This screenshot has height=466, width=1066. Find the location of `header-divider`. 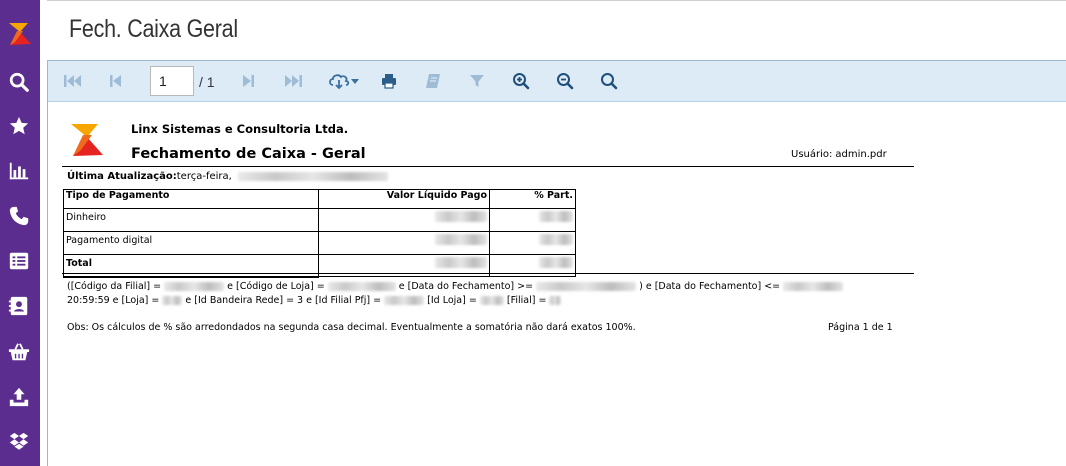

header-divider is located at coordinates (488, 166).